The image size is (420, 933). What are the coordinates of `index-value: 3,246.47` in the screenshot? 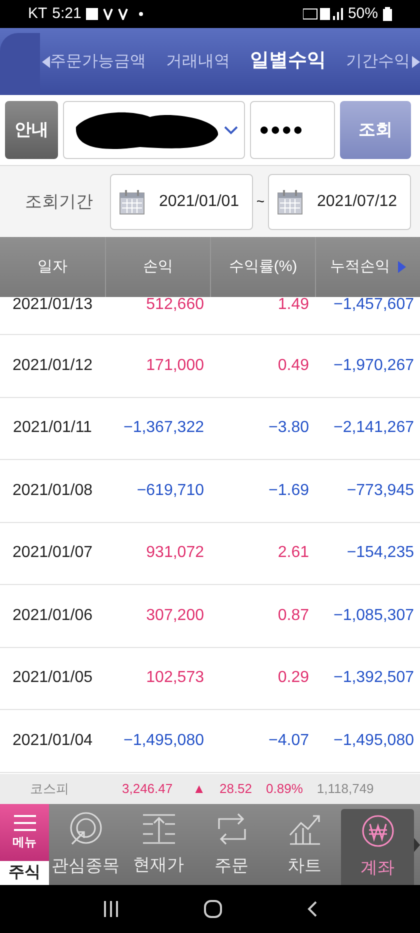 It's located at (147, 789).